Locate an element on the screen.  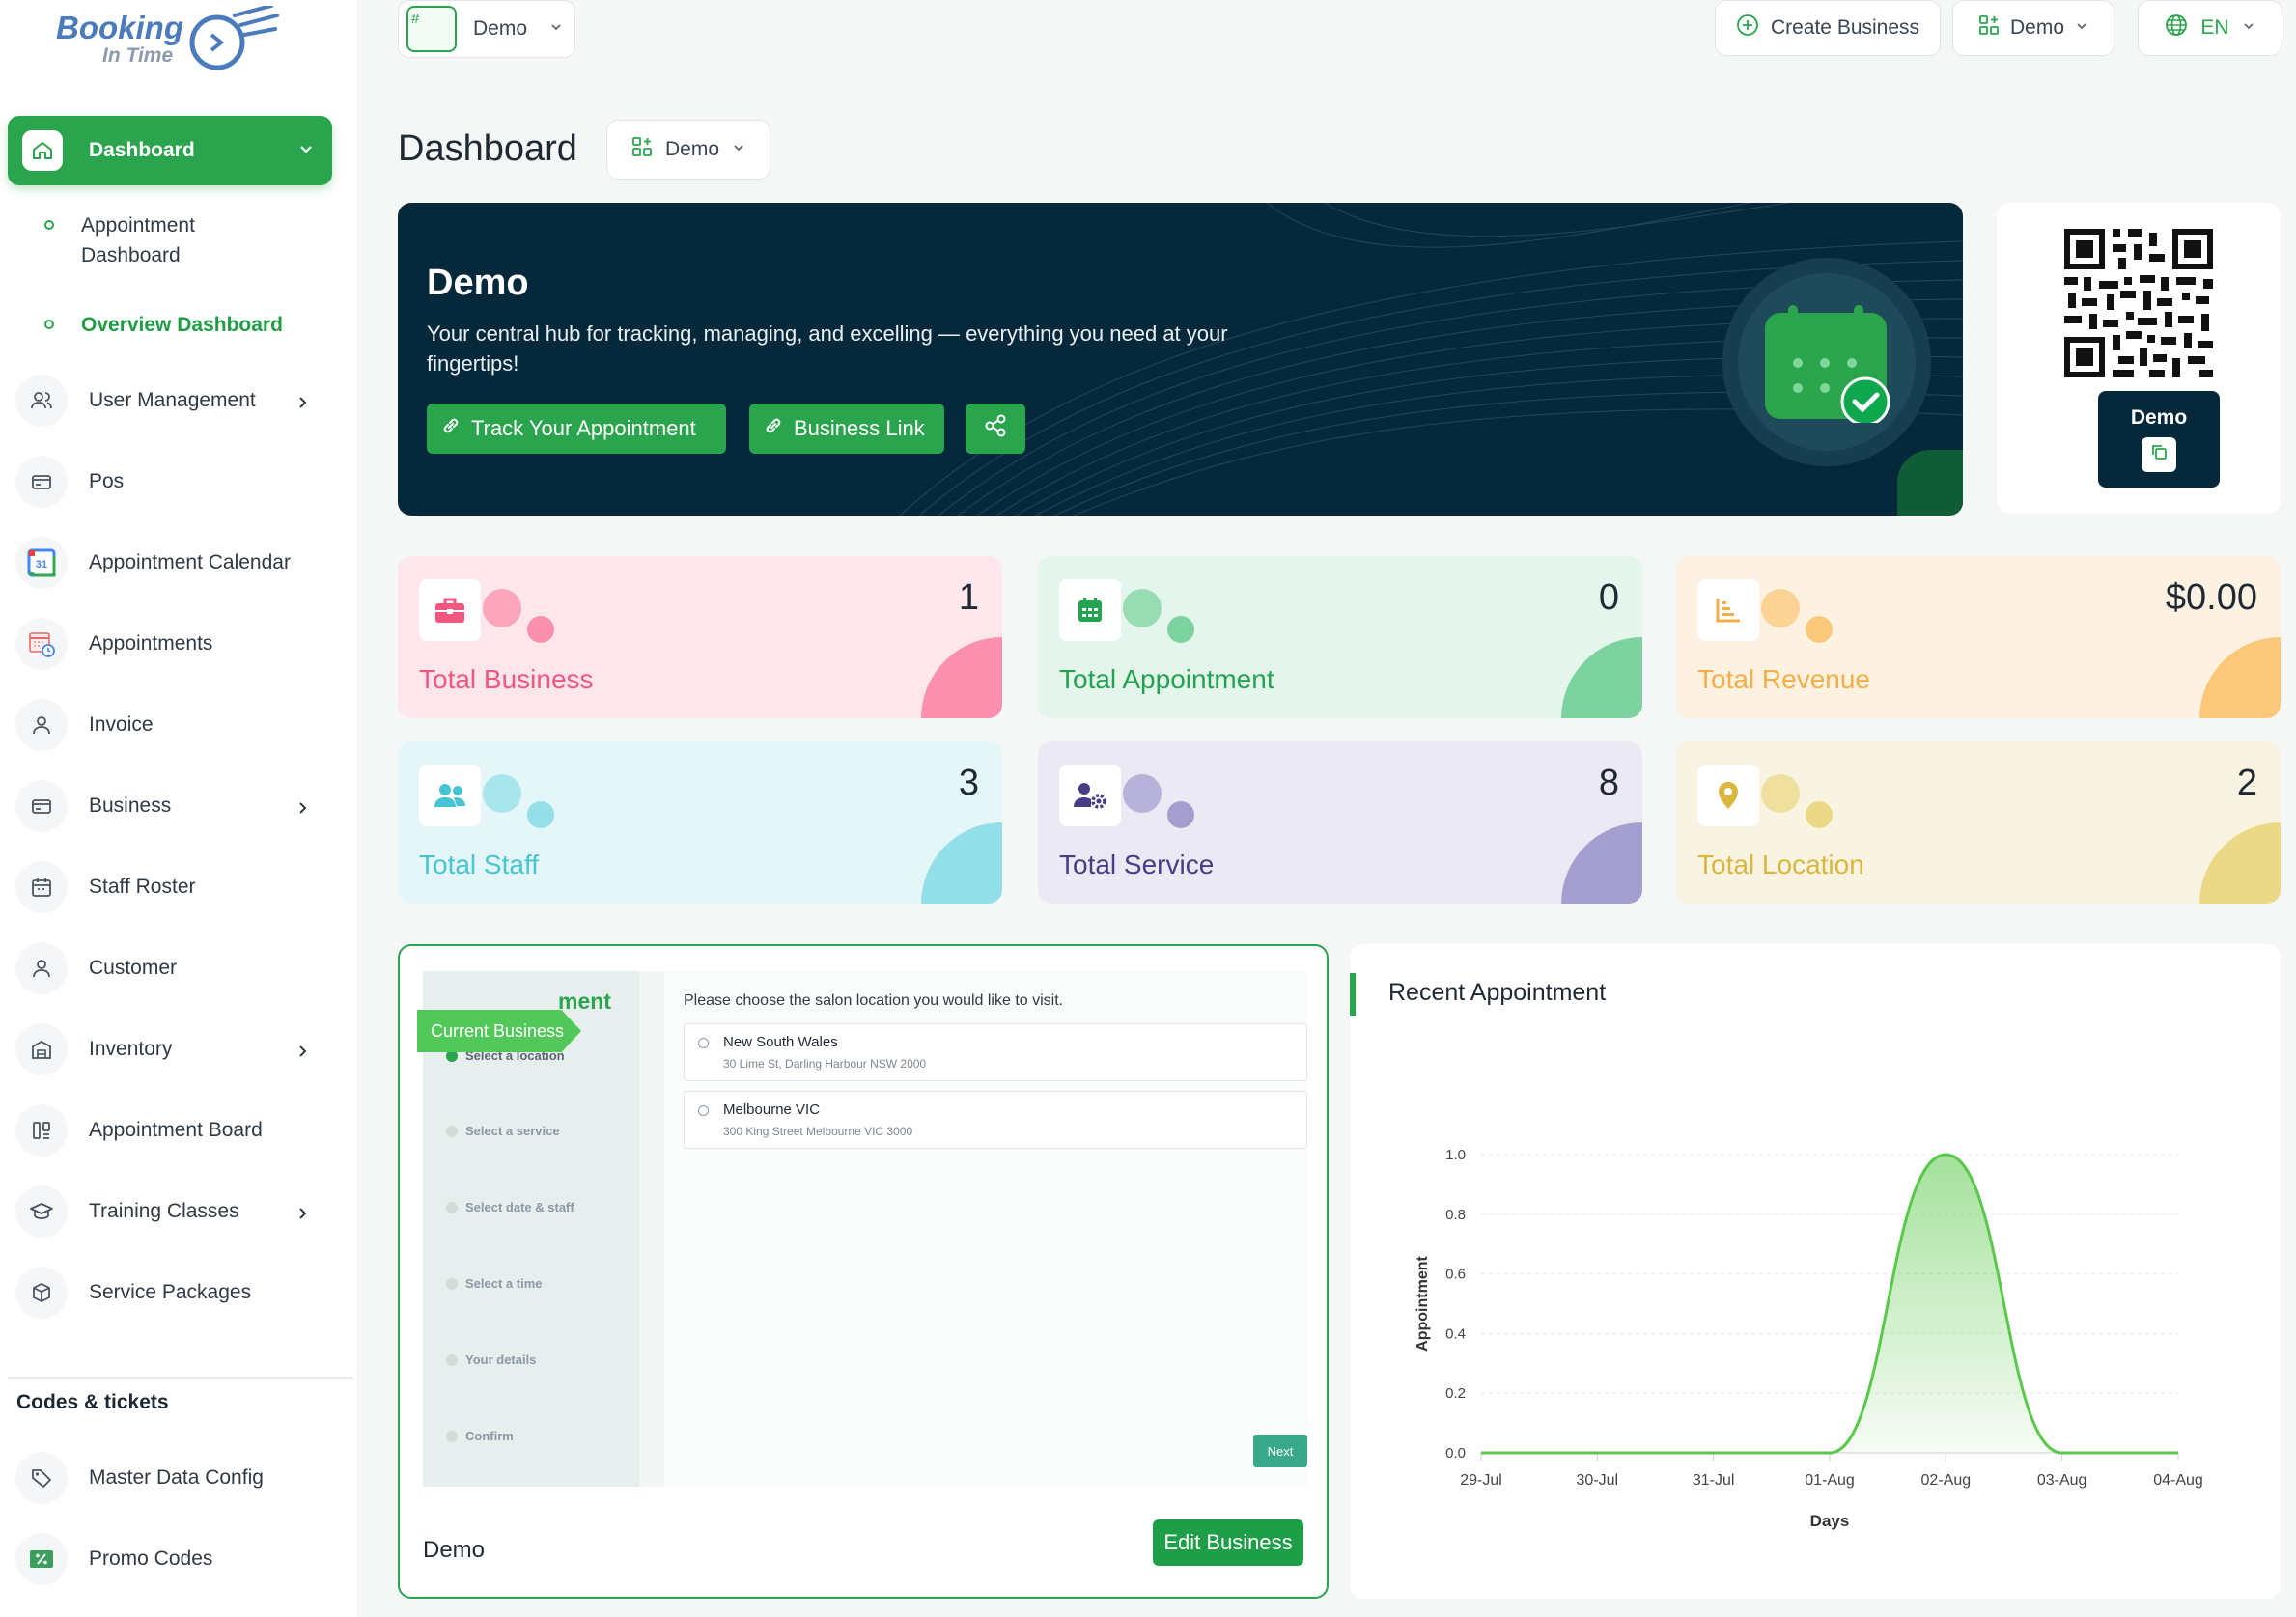
sidebar-item-inventory: Inventory is located at coordinates (174, 1049).